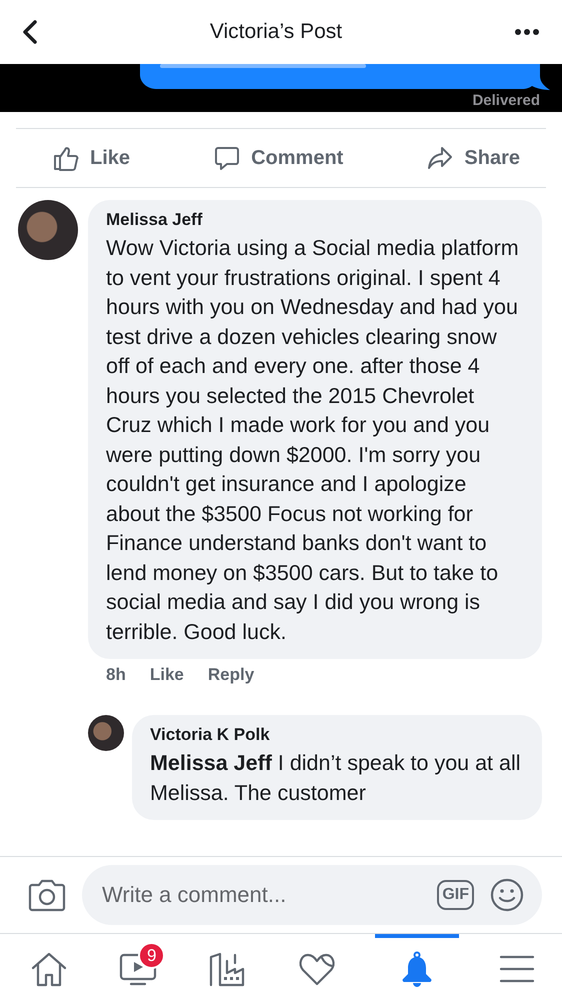 The height and width of the screenshot is (1000, 562). What do you see at coordinates (337, 735) in the screenshot?
I see `reply-author: Victoria K Polk` at bounding box center [337, 735].